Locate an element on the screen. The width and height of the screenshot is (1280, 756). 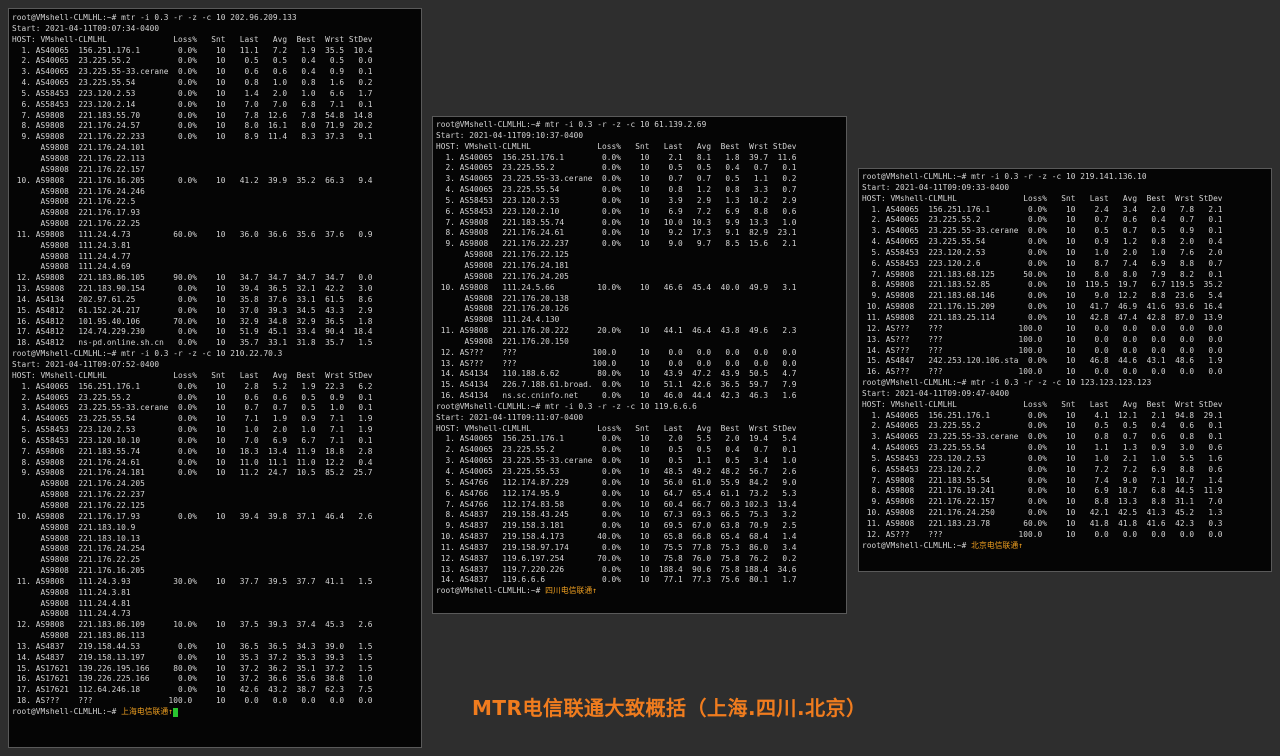
terminal-line: AS9808 221.183.10.9 is located at coordinates (74, 527).